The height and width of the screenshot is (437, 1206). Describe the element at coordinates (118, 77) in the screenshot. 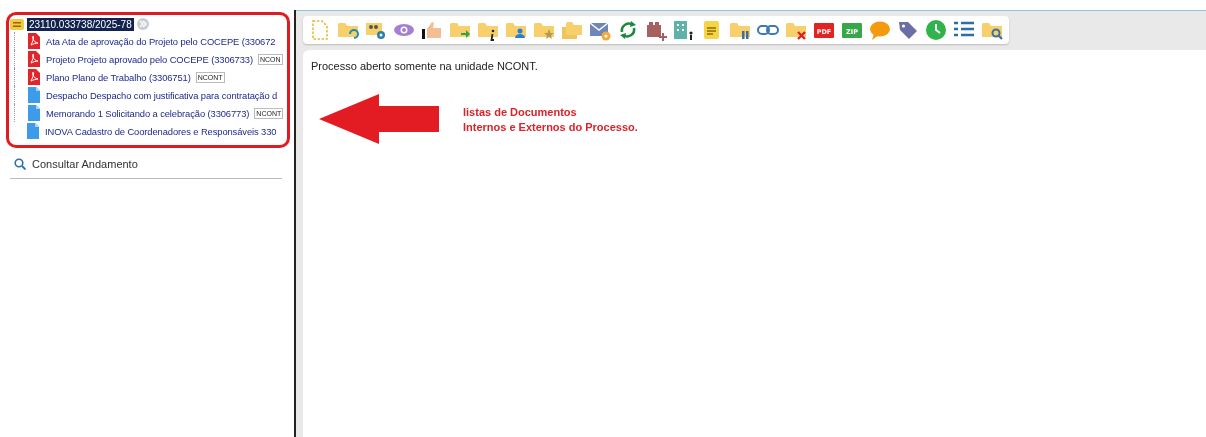

I see `document-link: Plano Plano de Trabalho (3306751)` at that location.